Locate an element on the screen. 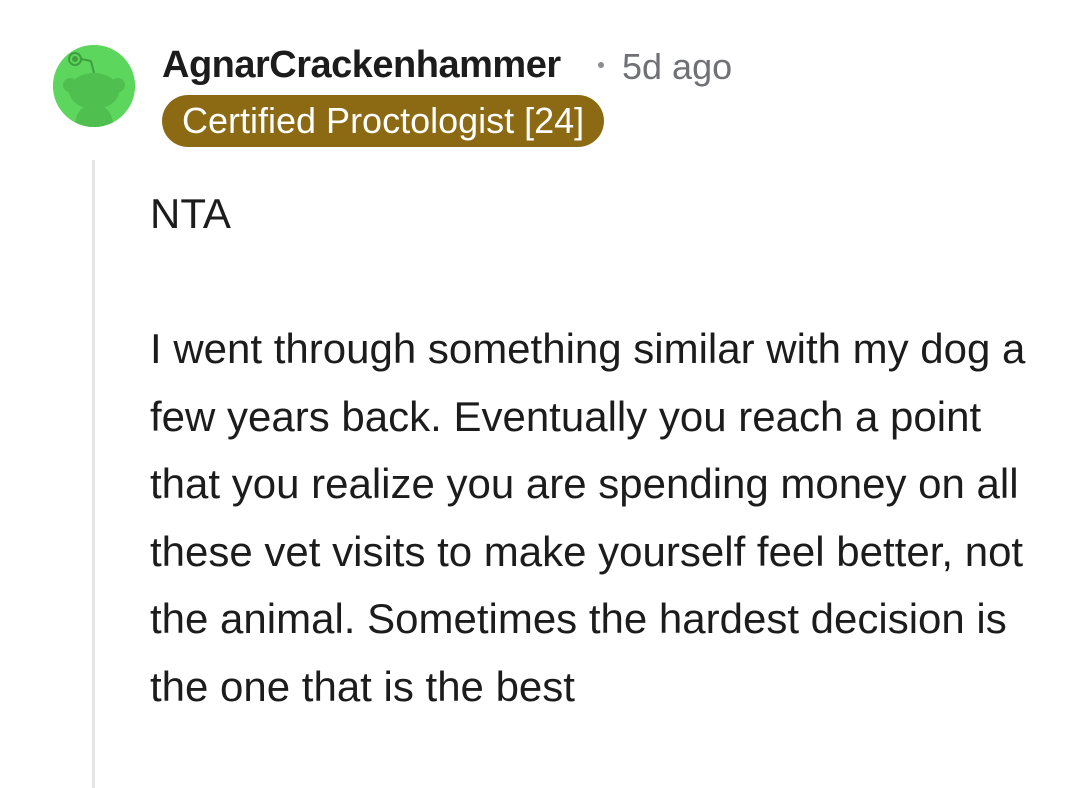  thread-line is located at coordinates (93, 474).